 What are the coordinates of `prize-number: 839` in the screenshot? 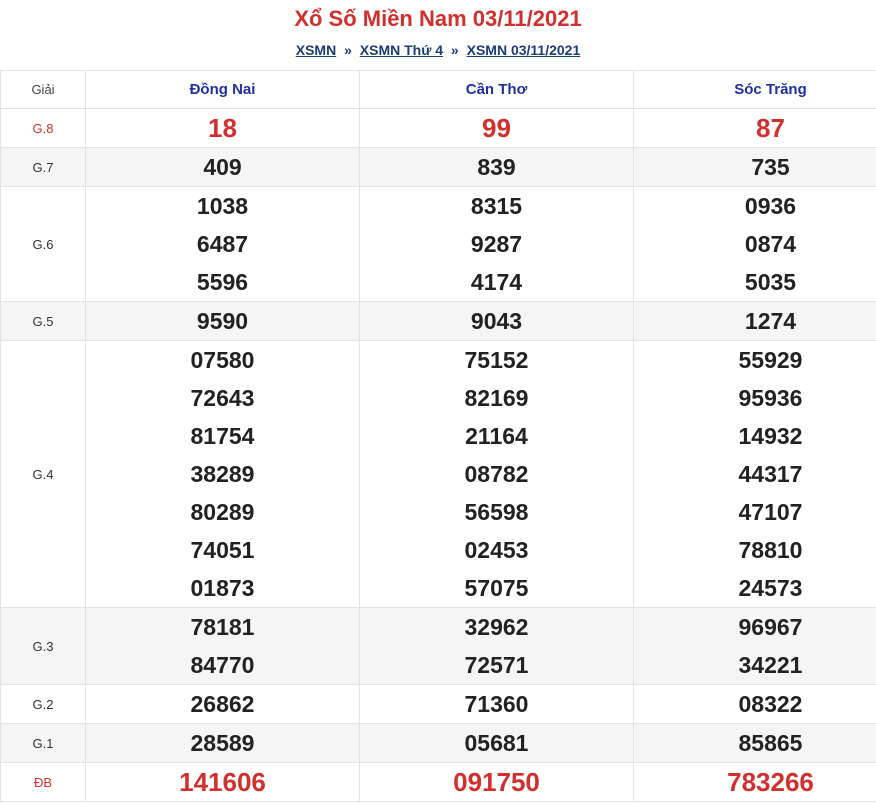 It's located at (496, 167).